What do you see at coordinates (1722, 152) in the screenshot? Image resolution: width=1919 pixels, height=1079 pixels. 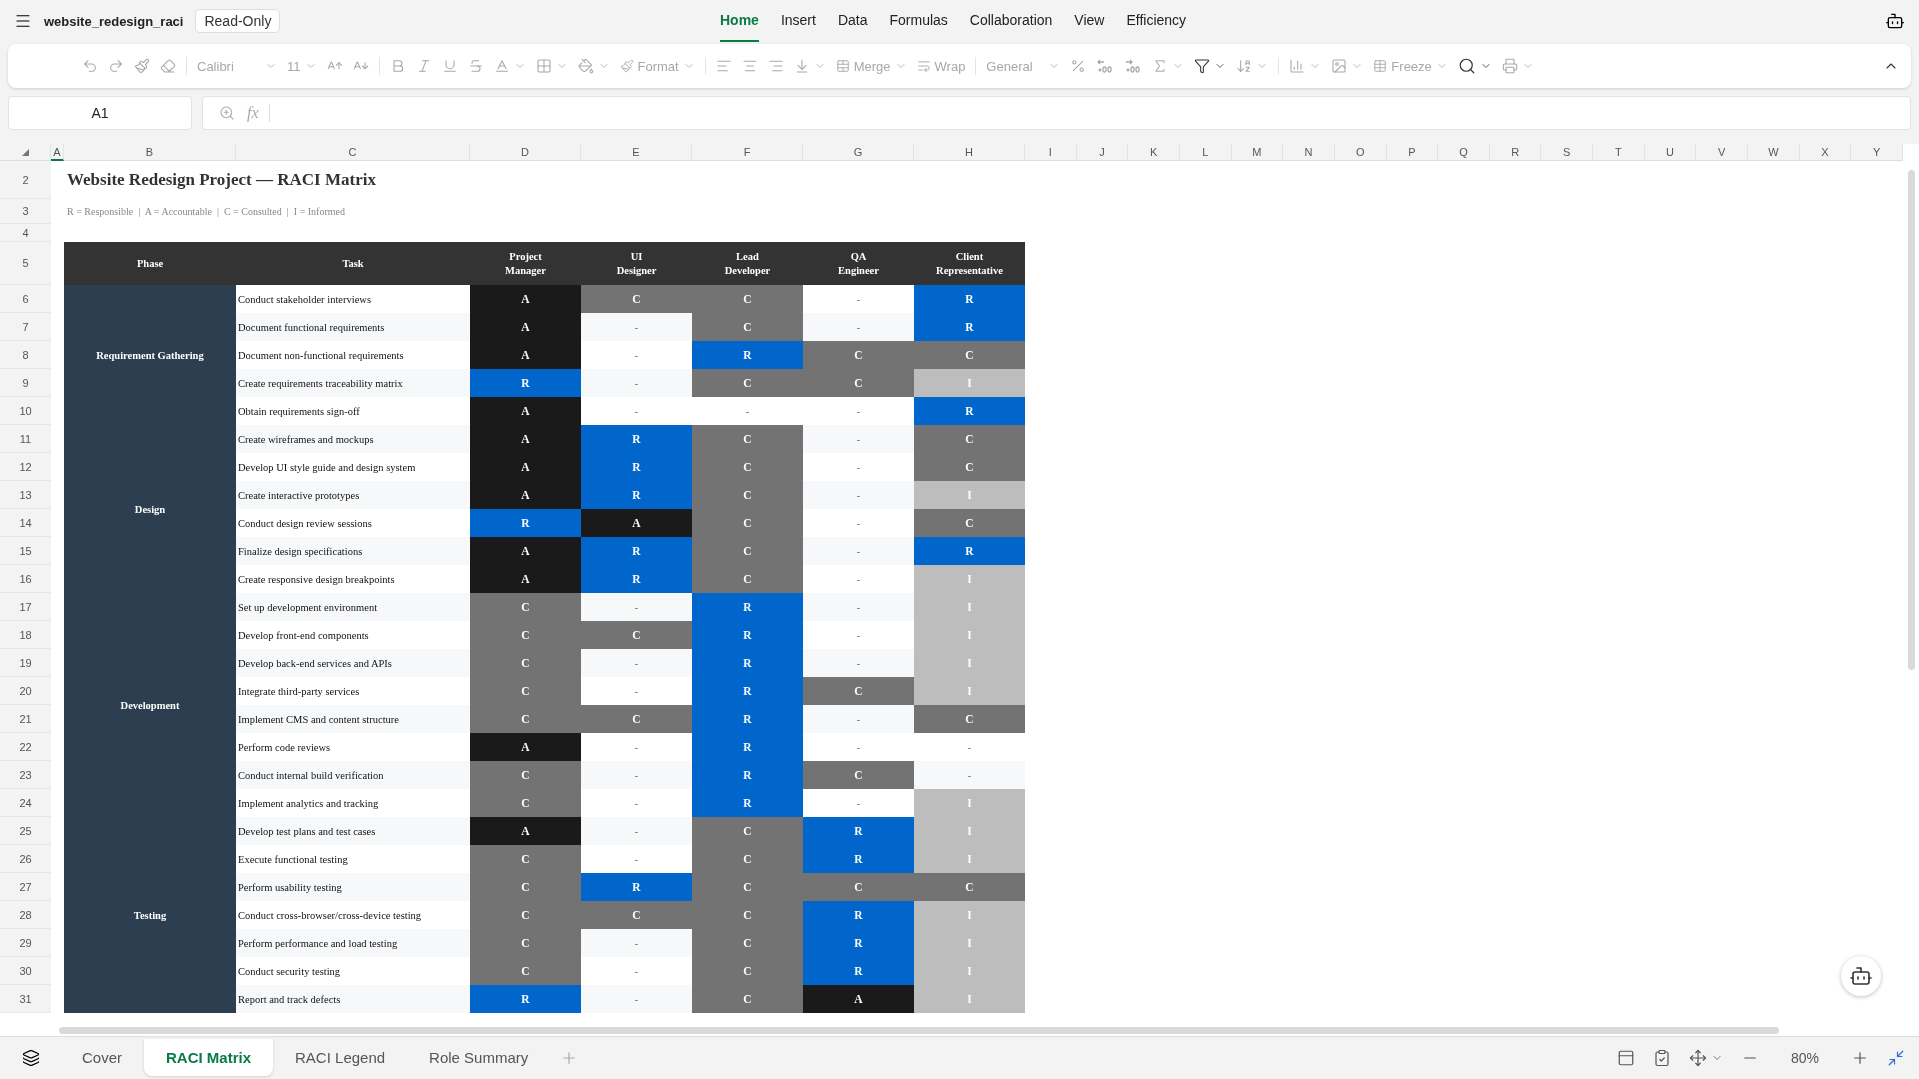 I see `column-header: V` at bounding box center [1722, 152].